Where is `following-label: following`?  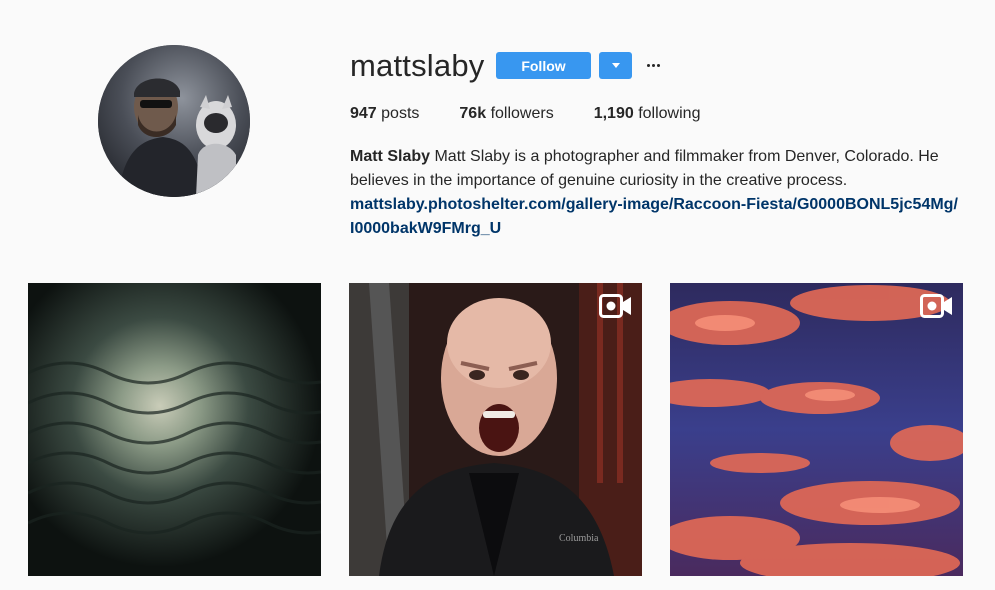 following-label: following is located at coordinates (669, 113).